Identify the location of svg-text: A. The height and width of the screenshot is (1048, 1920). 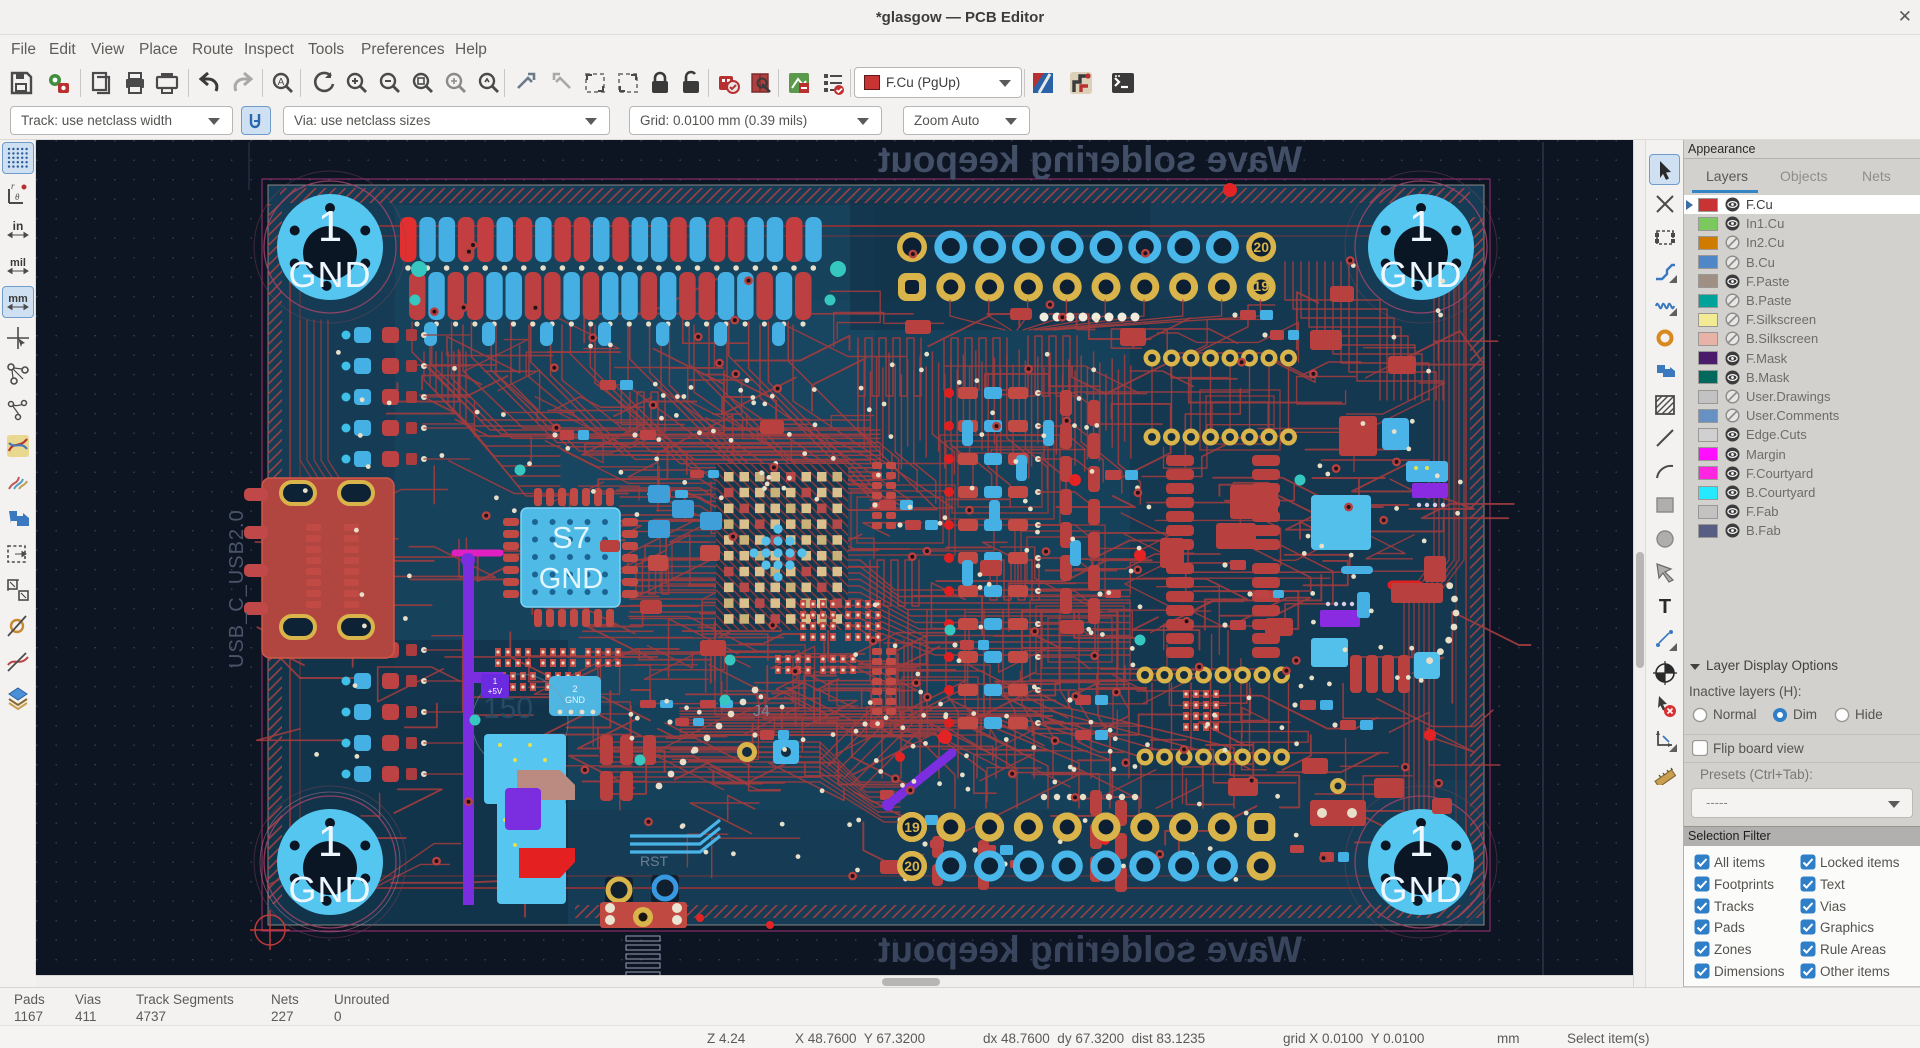
(281, 82).